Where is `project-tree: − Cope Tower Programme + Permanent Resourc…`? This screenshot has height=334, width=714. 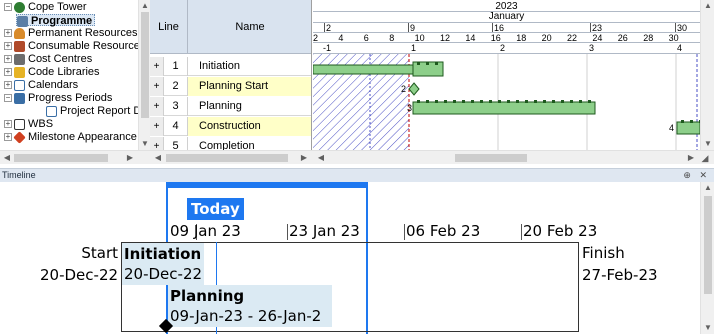
project-tree: − Cope Tower Programme + Permanent Resourc… is located at coordinates (69, 75).